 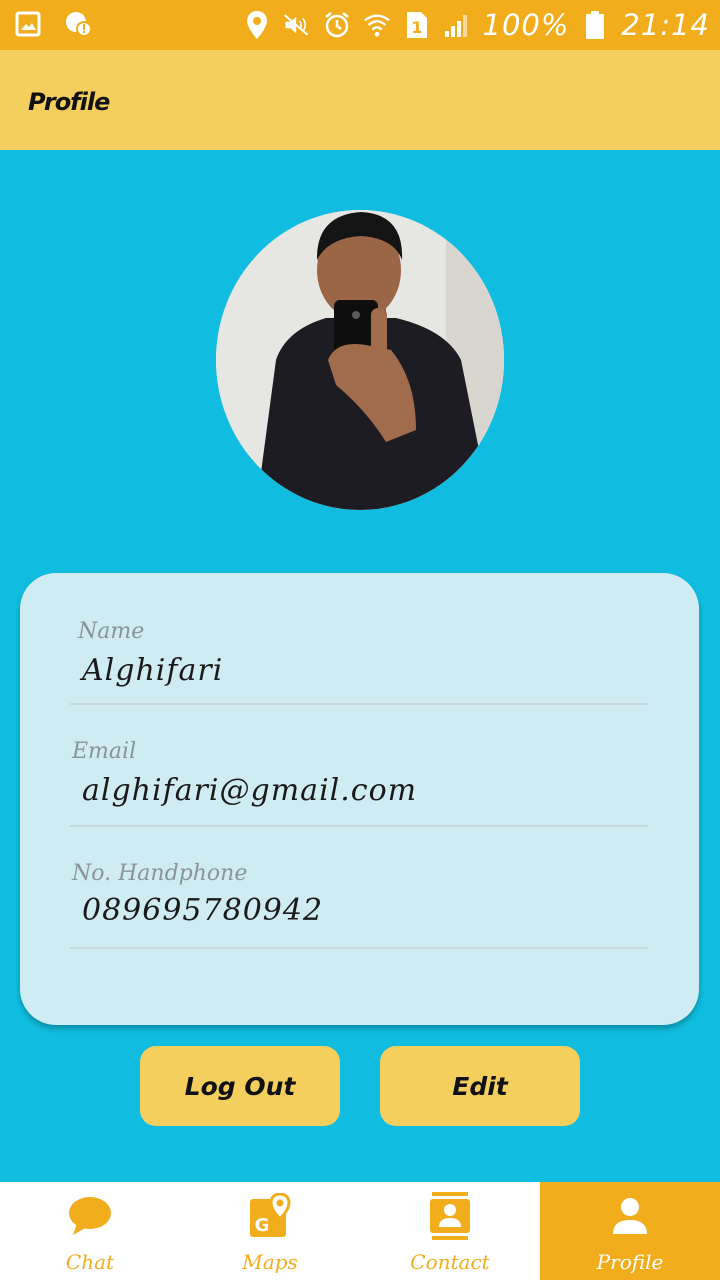 What do you see at coordinates (90, 1262) in the screenshot?
I see `nav-label-chat: Chat` at bounding box center [90, 1262].